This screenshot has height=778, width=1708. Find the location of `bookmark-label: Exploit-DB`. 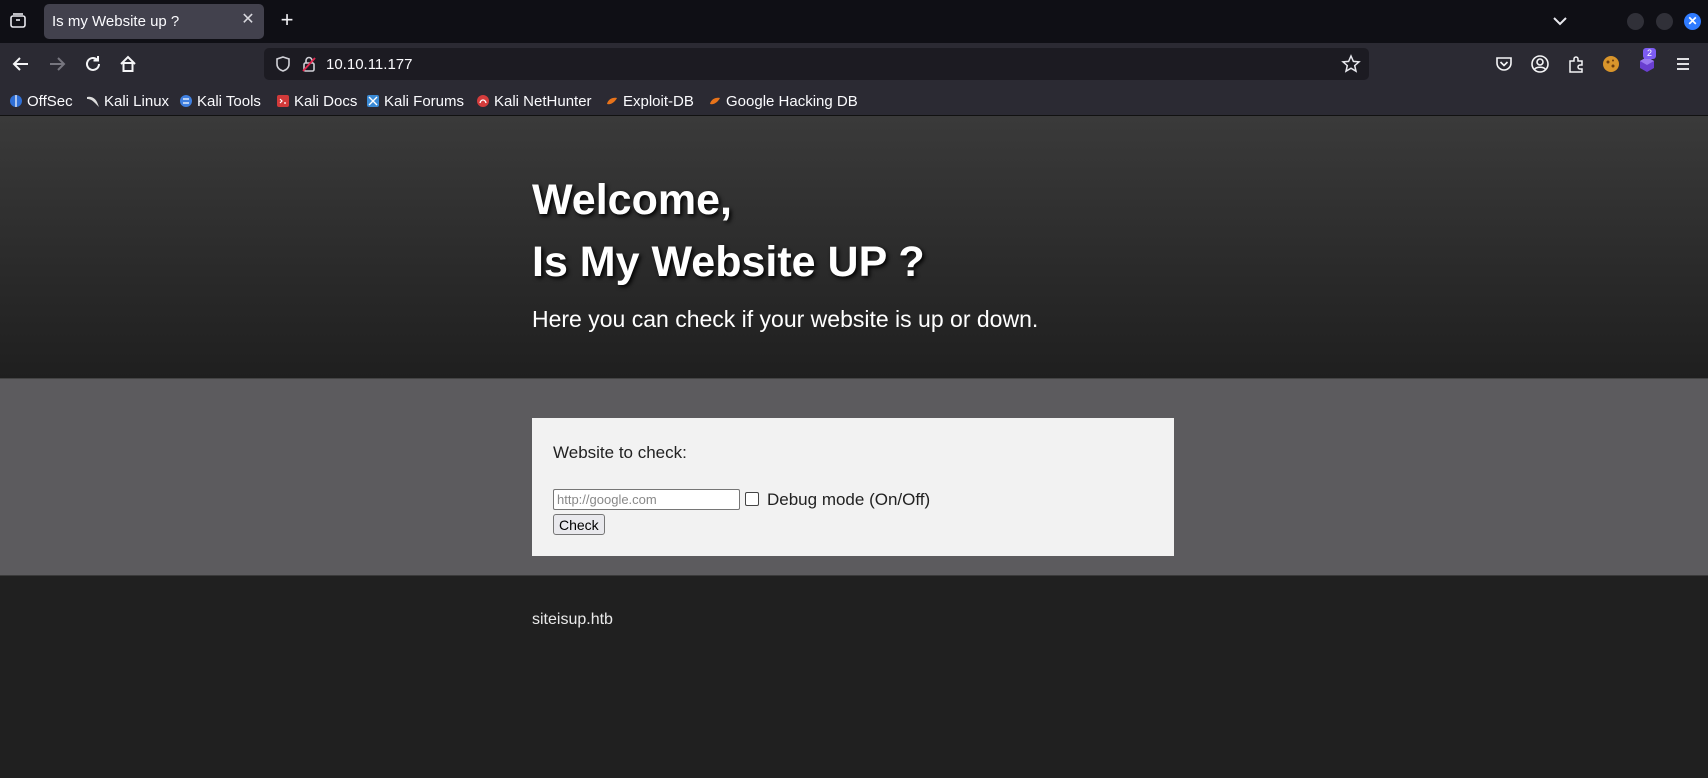

bookmark-label: Exploit-DB is located at coordinates (658, 101).